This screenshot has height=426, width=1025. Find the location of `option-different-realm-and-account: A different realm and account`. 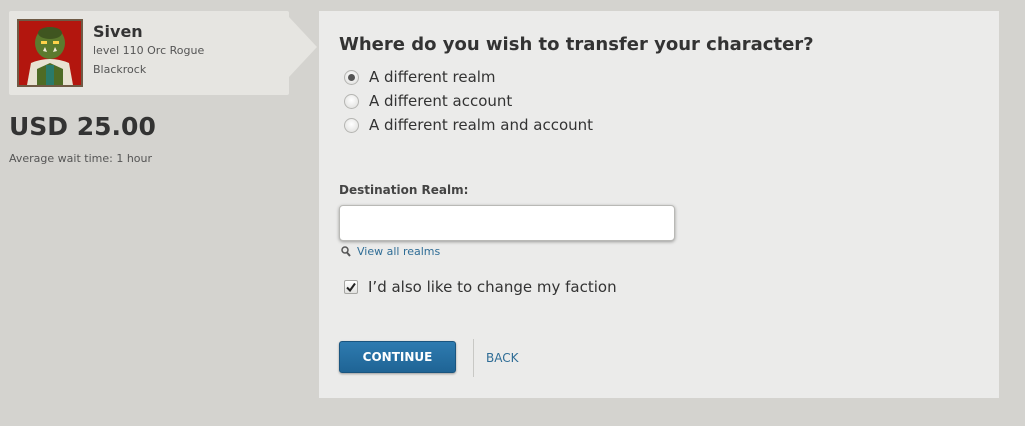

option-different-realm-and-account: A different realm and account is located at coordinates (468, 125).